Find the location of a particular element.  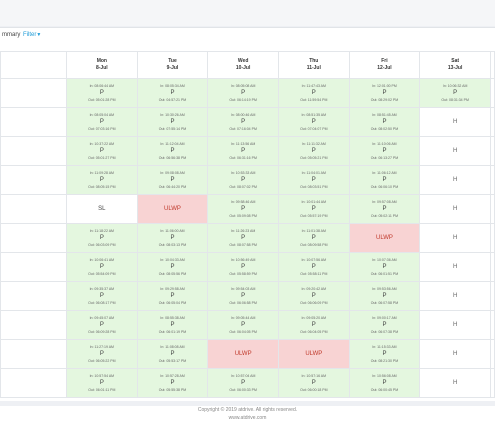

next-day-cell is located at coordinates (492, 325).